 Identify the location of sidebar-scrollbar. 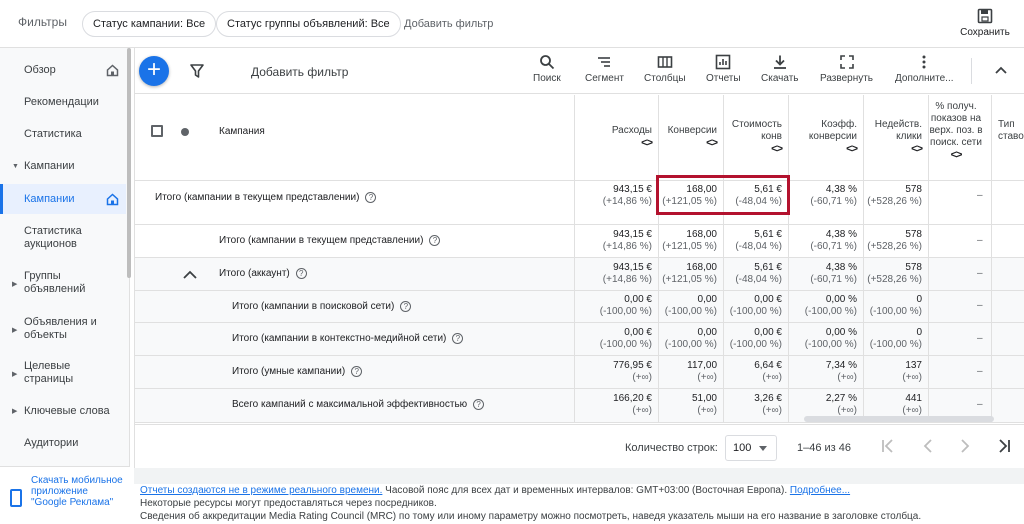
(129, 163).